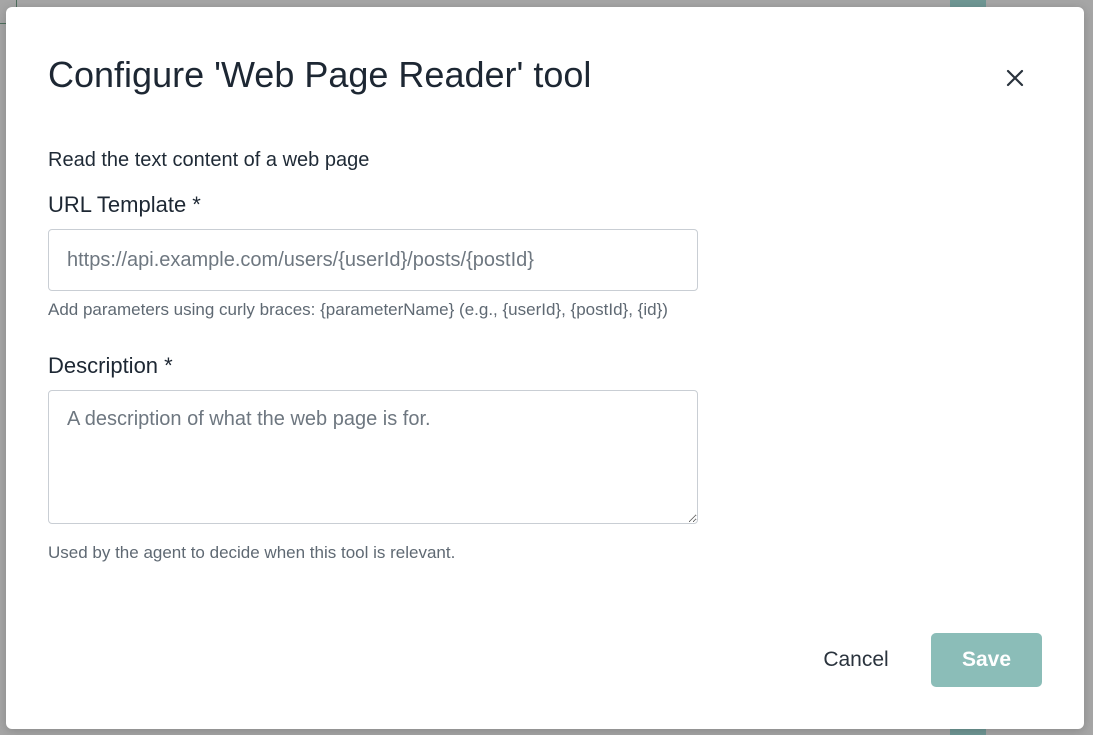 This screenshot has height=735, width=1093. I want to click on dialog-title: Configure 'Web Page Reader' tool, so click(320, 74).